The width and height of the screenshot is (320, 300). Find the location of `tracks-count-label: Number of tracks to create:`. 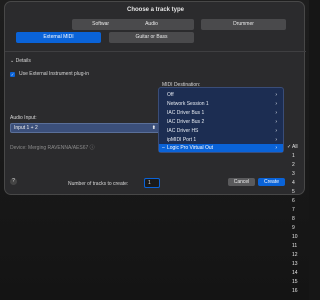

tracks-count-label: Number of tracks to create: is located at coordinates (98, 184).